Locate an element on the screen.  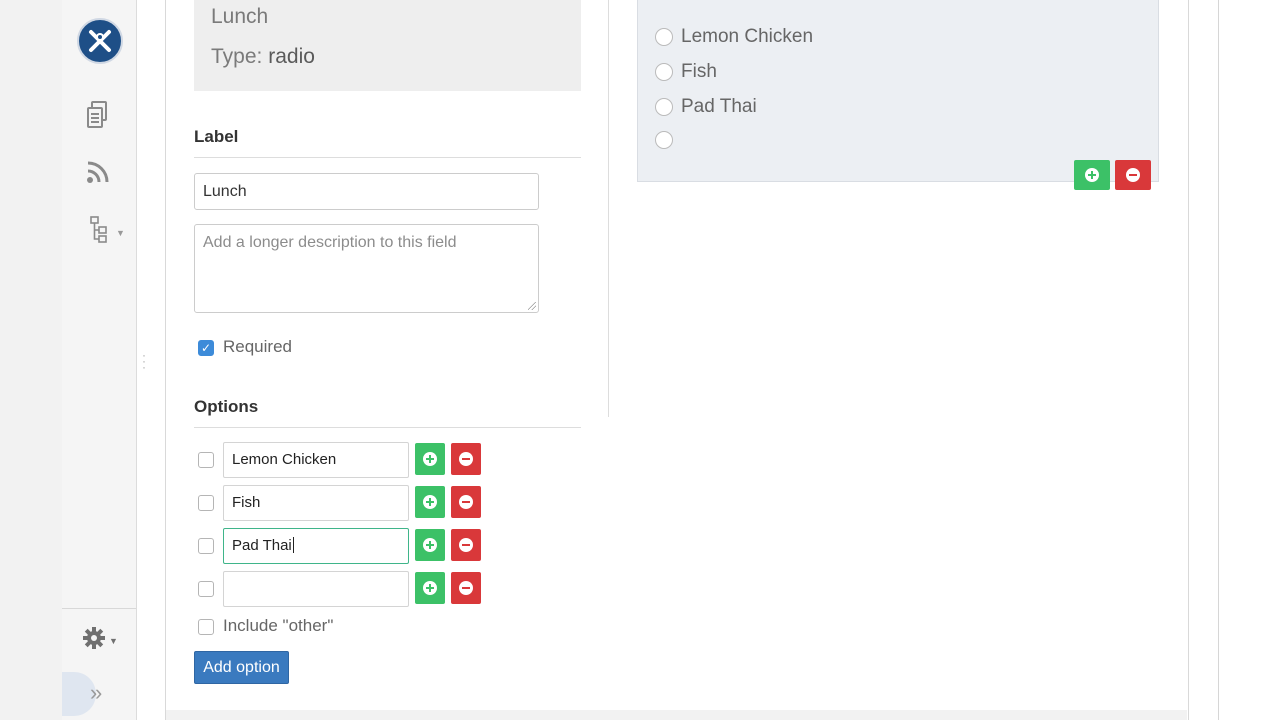
preview-remove-field-button is located at coordinates (1133, 175).